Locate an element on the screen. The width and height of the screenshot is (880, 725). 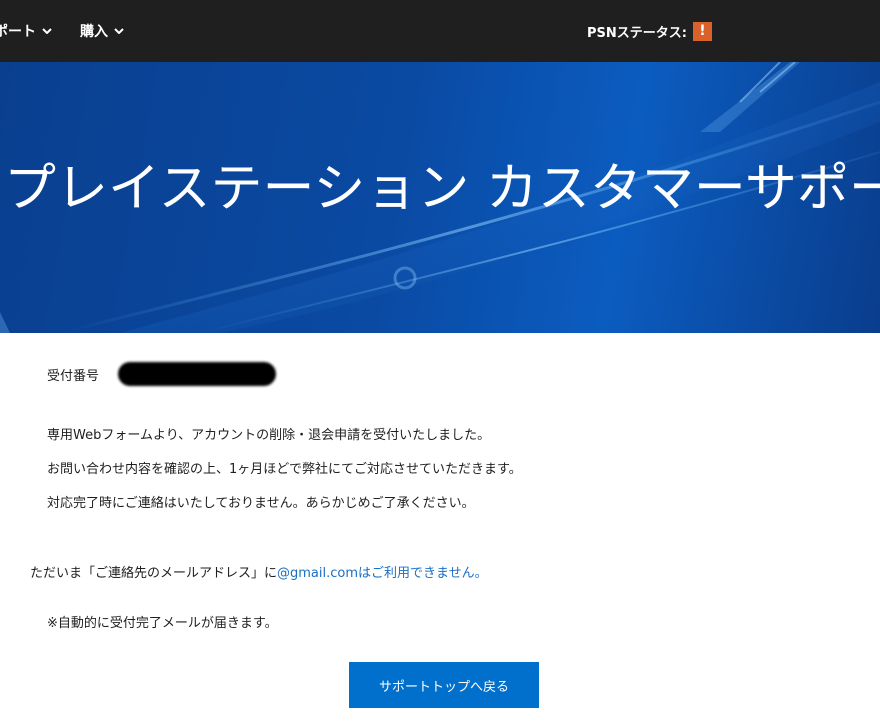
nav-buy-menu: 購入 is located at coordinates (102, 31).